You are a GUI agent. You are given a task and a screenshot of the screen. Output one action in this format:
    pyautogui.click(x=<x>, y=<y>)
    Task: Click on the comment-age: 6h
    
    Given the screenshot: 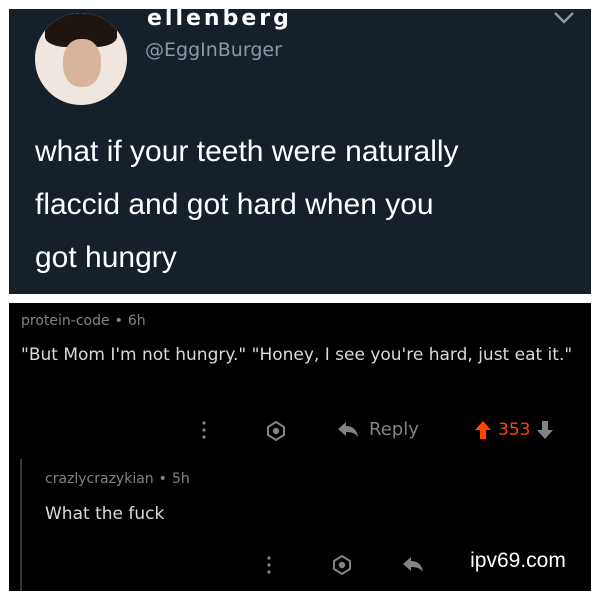 What is the action you would take?
    pyautogui.click(x=136, y=321)
    